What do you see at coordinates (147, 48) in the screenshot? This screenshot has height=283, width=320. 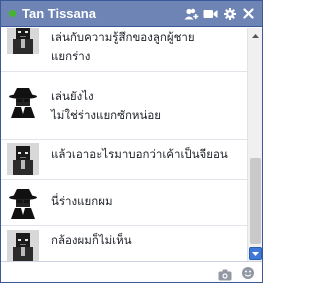 I see `message-text: เล่นกับความรู้สึกของลูกผู้ชาย แยกร่าง` at bounding box center [147, 48].